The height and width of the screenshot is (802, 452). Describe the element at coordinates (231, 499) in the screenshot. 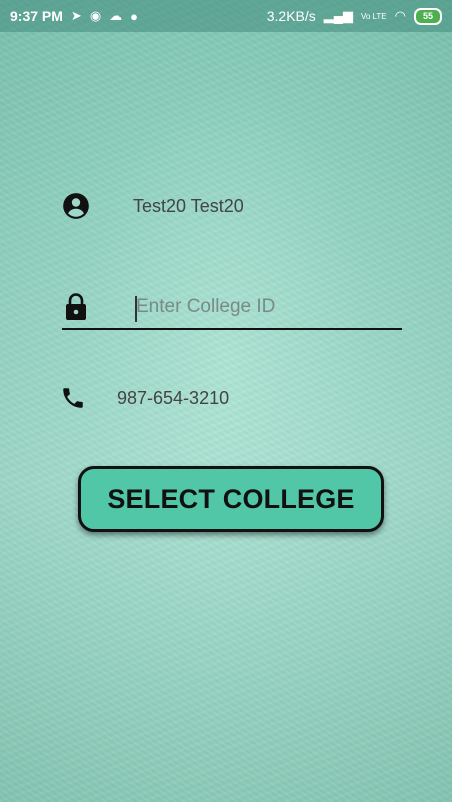

I see `select-college-button: SELECT COLLEGE` at that location.